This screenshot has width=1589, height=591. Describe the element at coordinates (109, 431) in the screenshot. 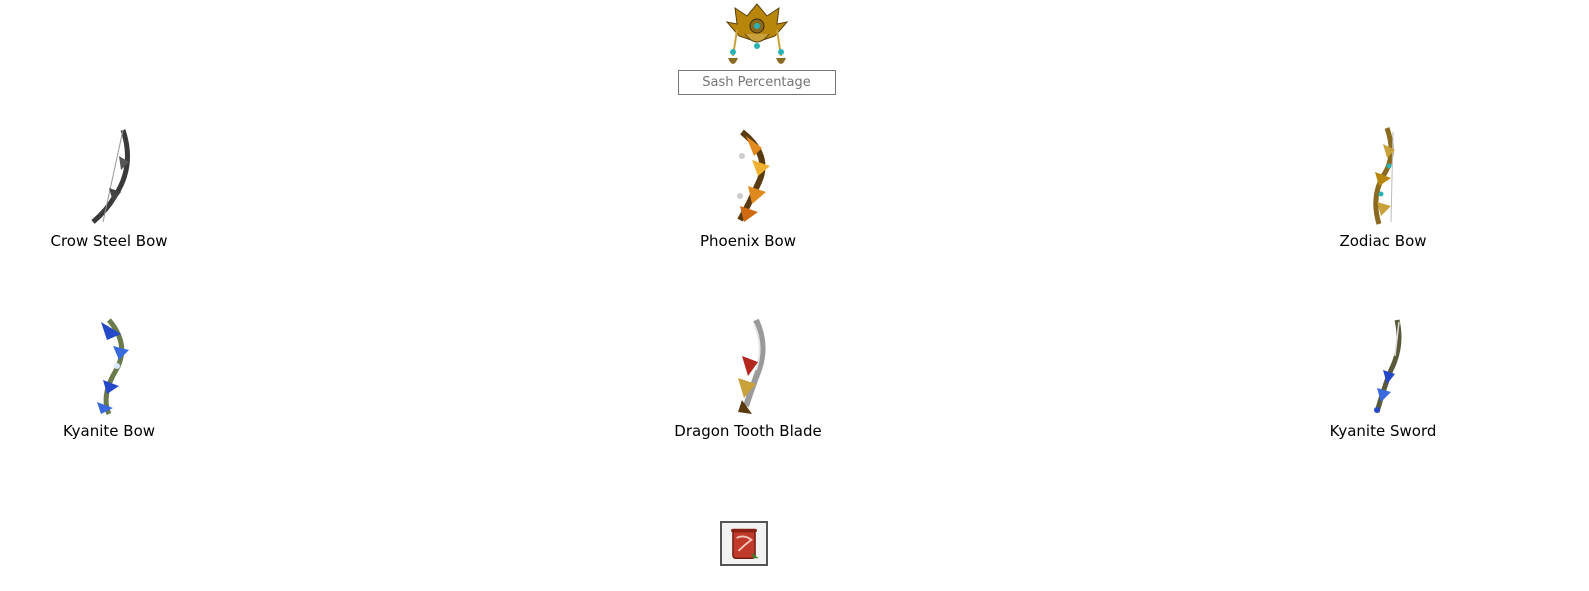

I see `item-label: Kyanite Bow` at that location.